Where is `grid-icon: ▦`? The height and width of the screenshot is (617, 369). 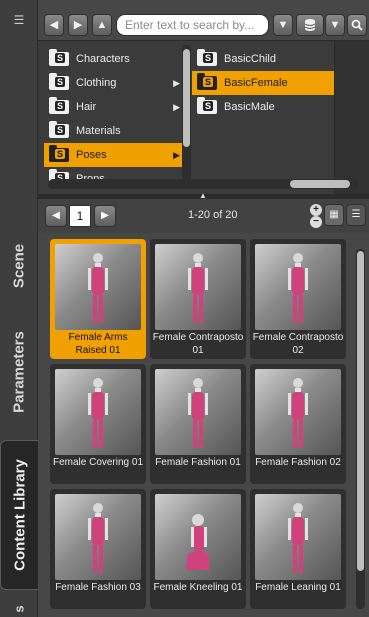
grid-icon: ▦ is located at coordinates (334, 214).